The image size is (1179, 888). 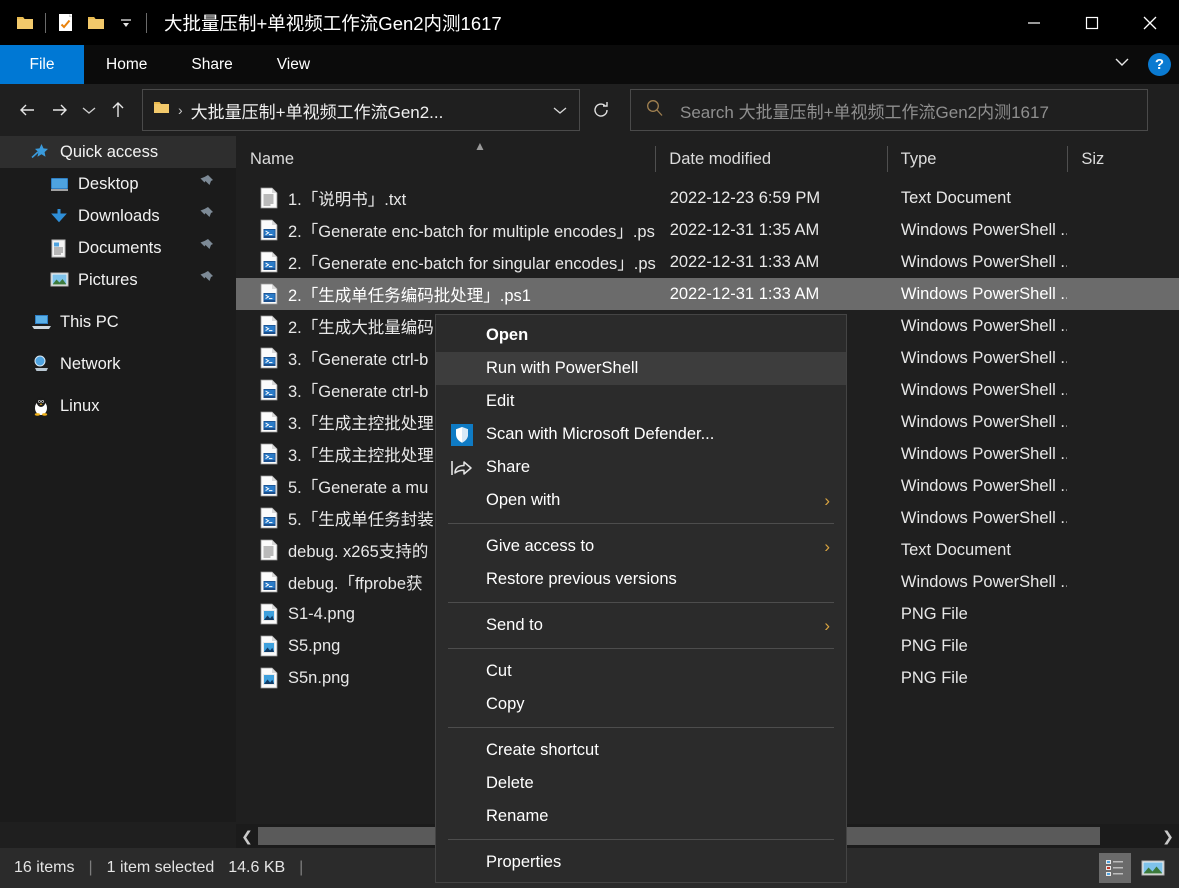 What do you see at coordinates (641, 625) in the screenshot?
I see `menu-item-send-to: Send to ›` at bounding box center [641, 625].